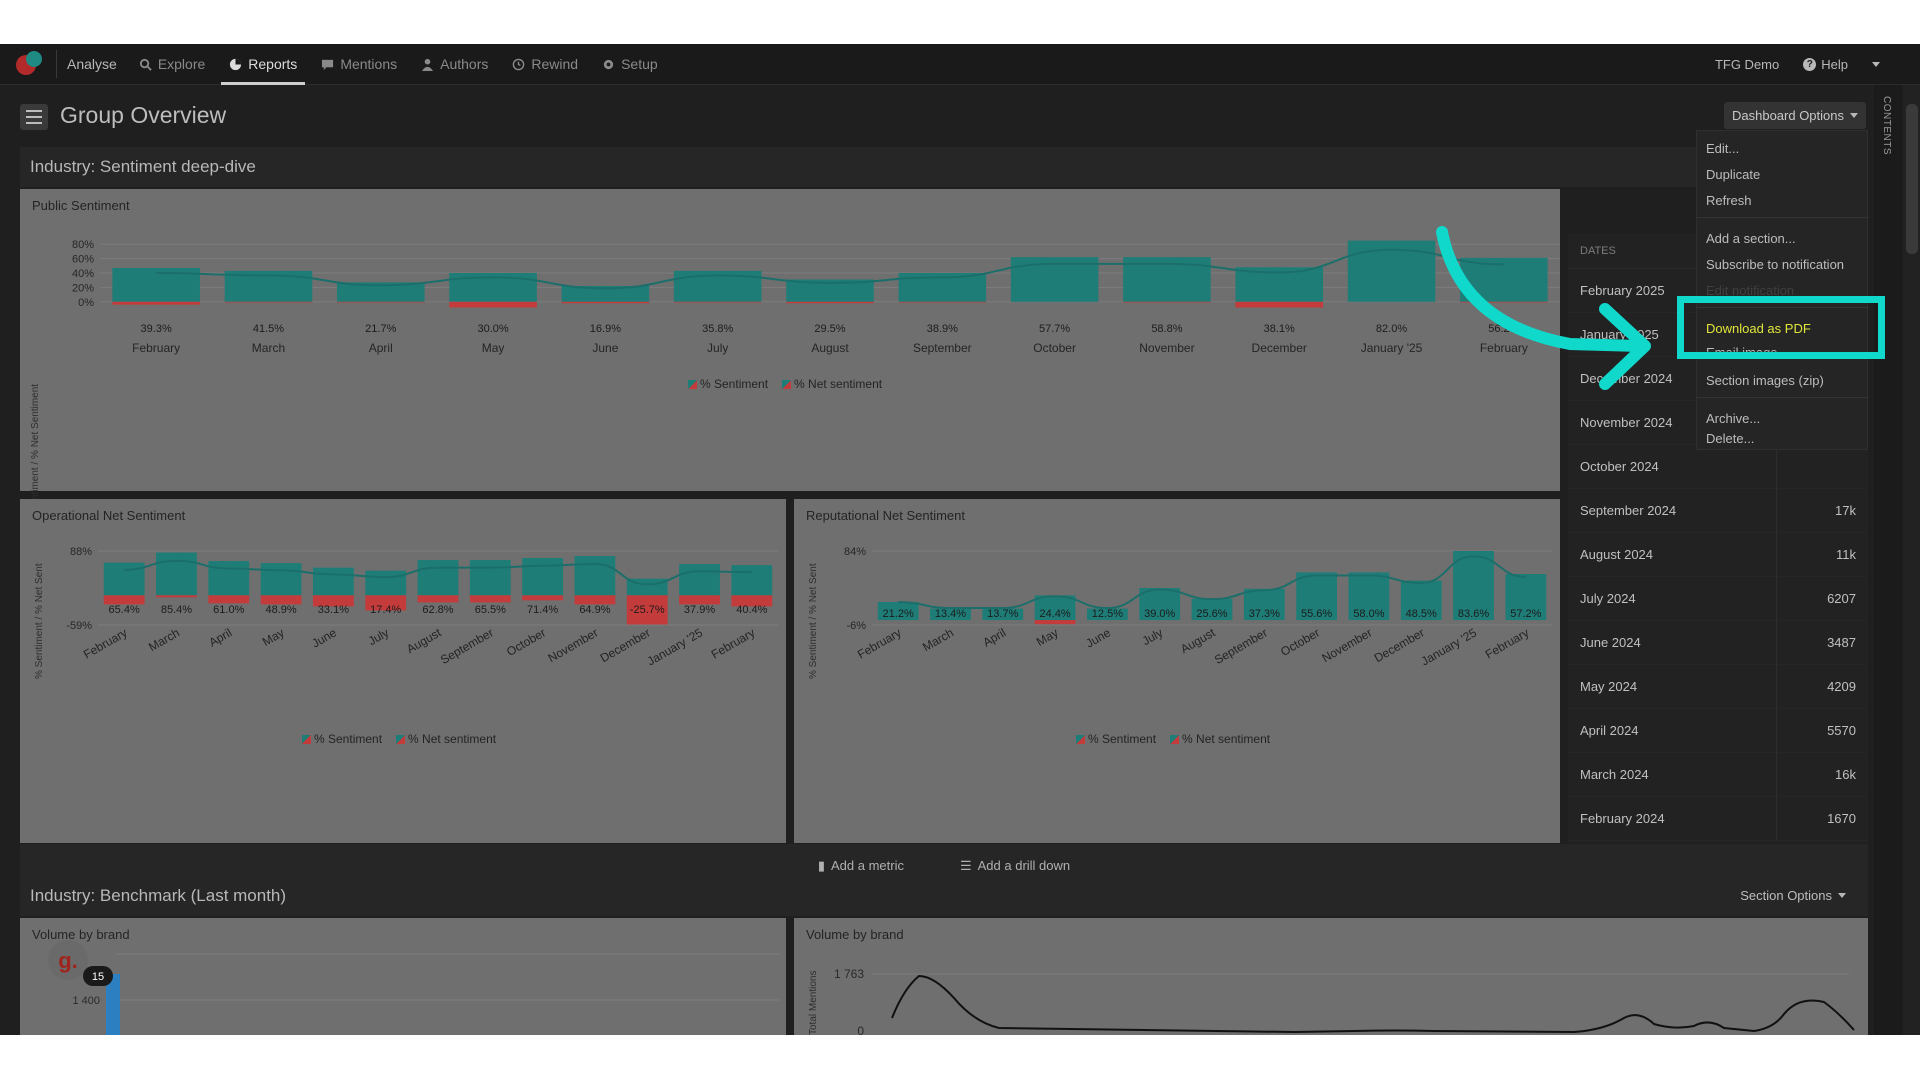 This screenshot has width=1920, height=1080. I want to click on volume-line, so click(1373, 1004).